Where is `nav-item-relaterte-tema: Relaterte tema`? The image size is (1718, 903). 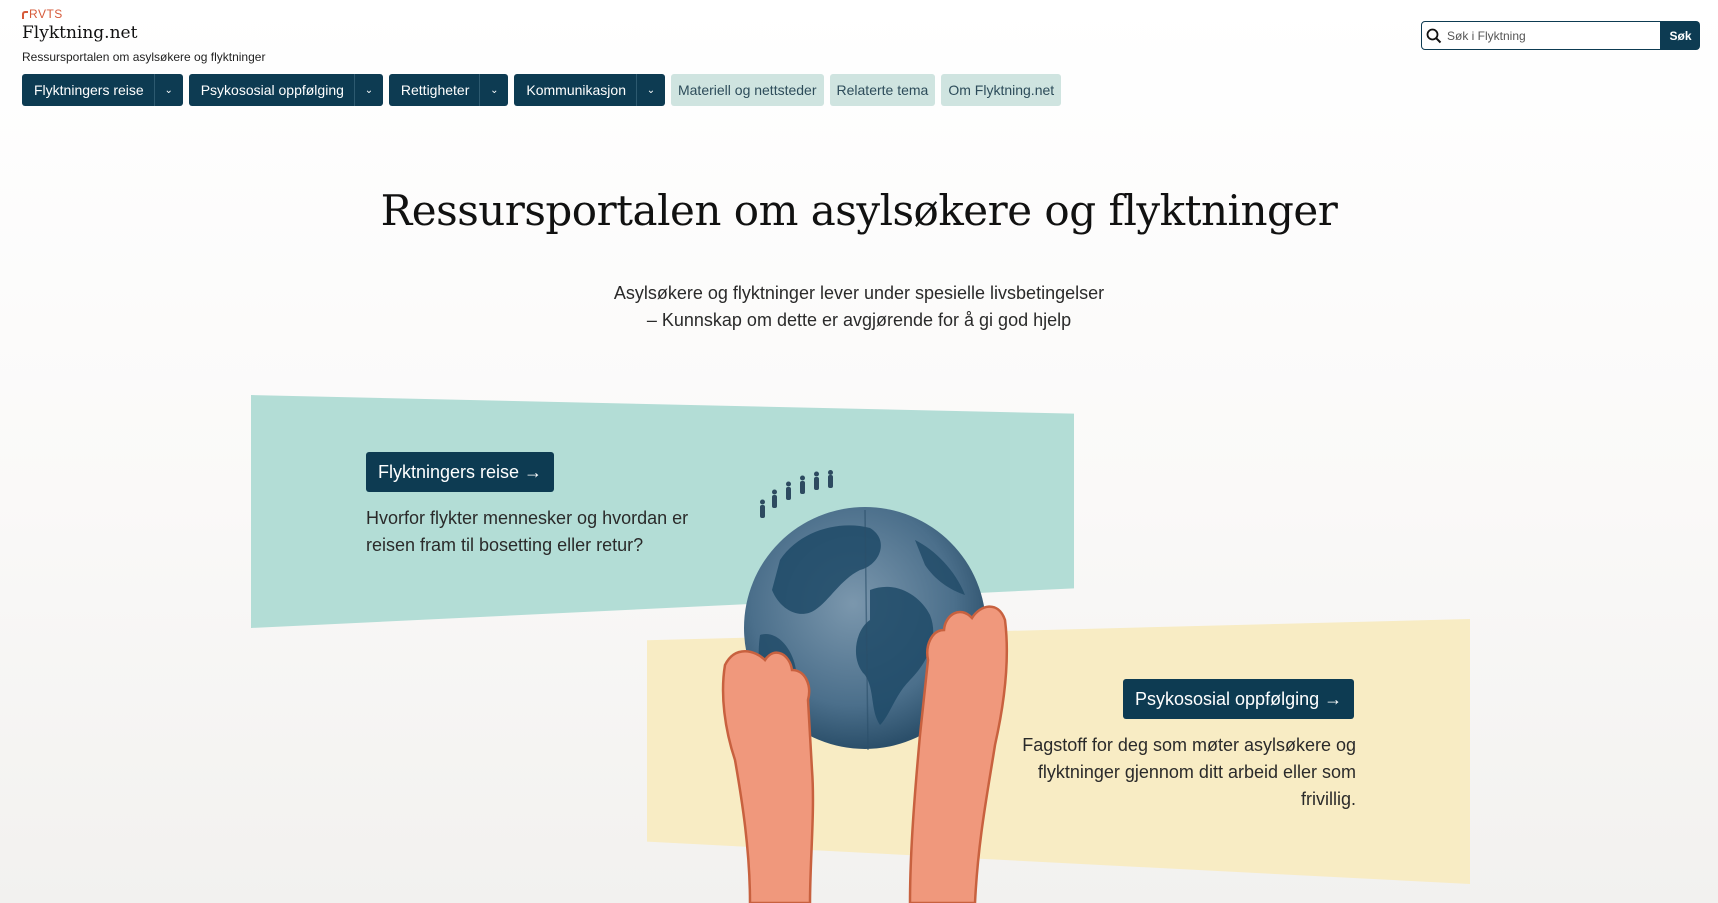
nav-item-relaterte-tema: Relaterte tema is located at coordinates (882, 90).